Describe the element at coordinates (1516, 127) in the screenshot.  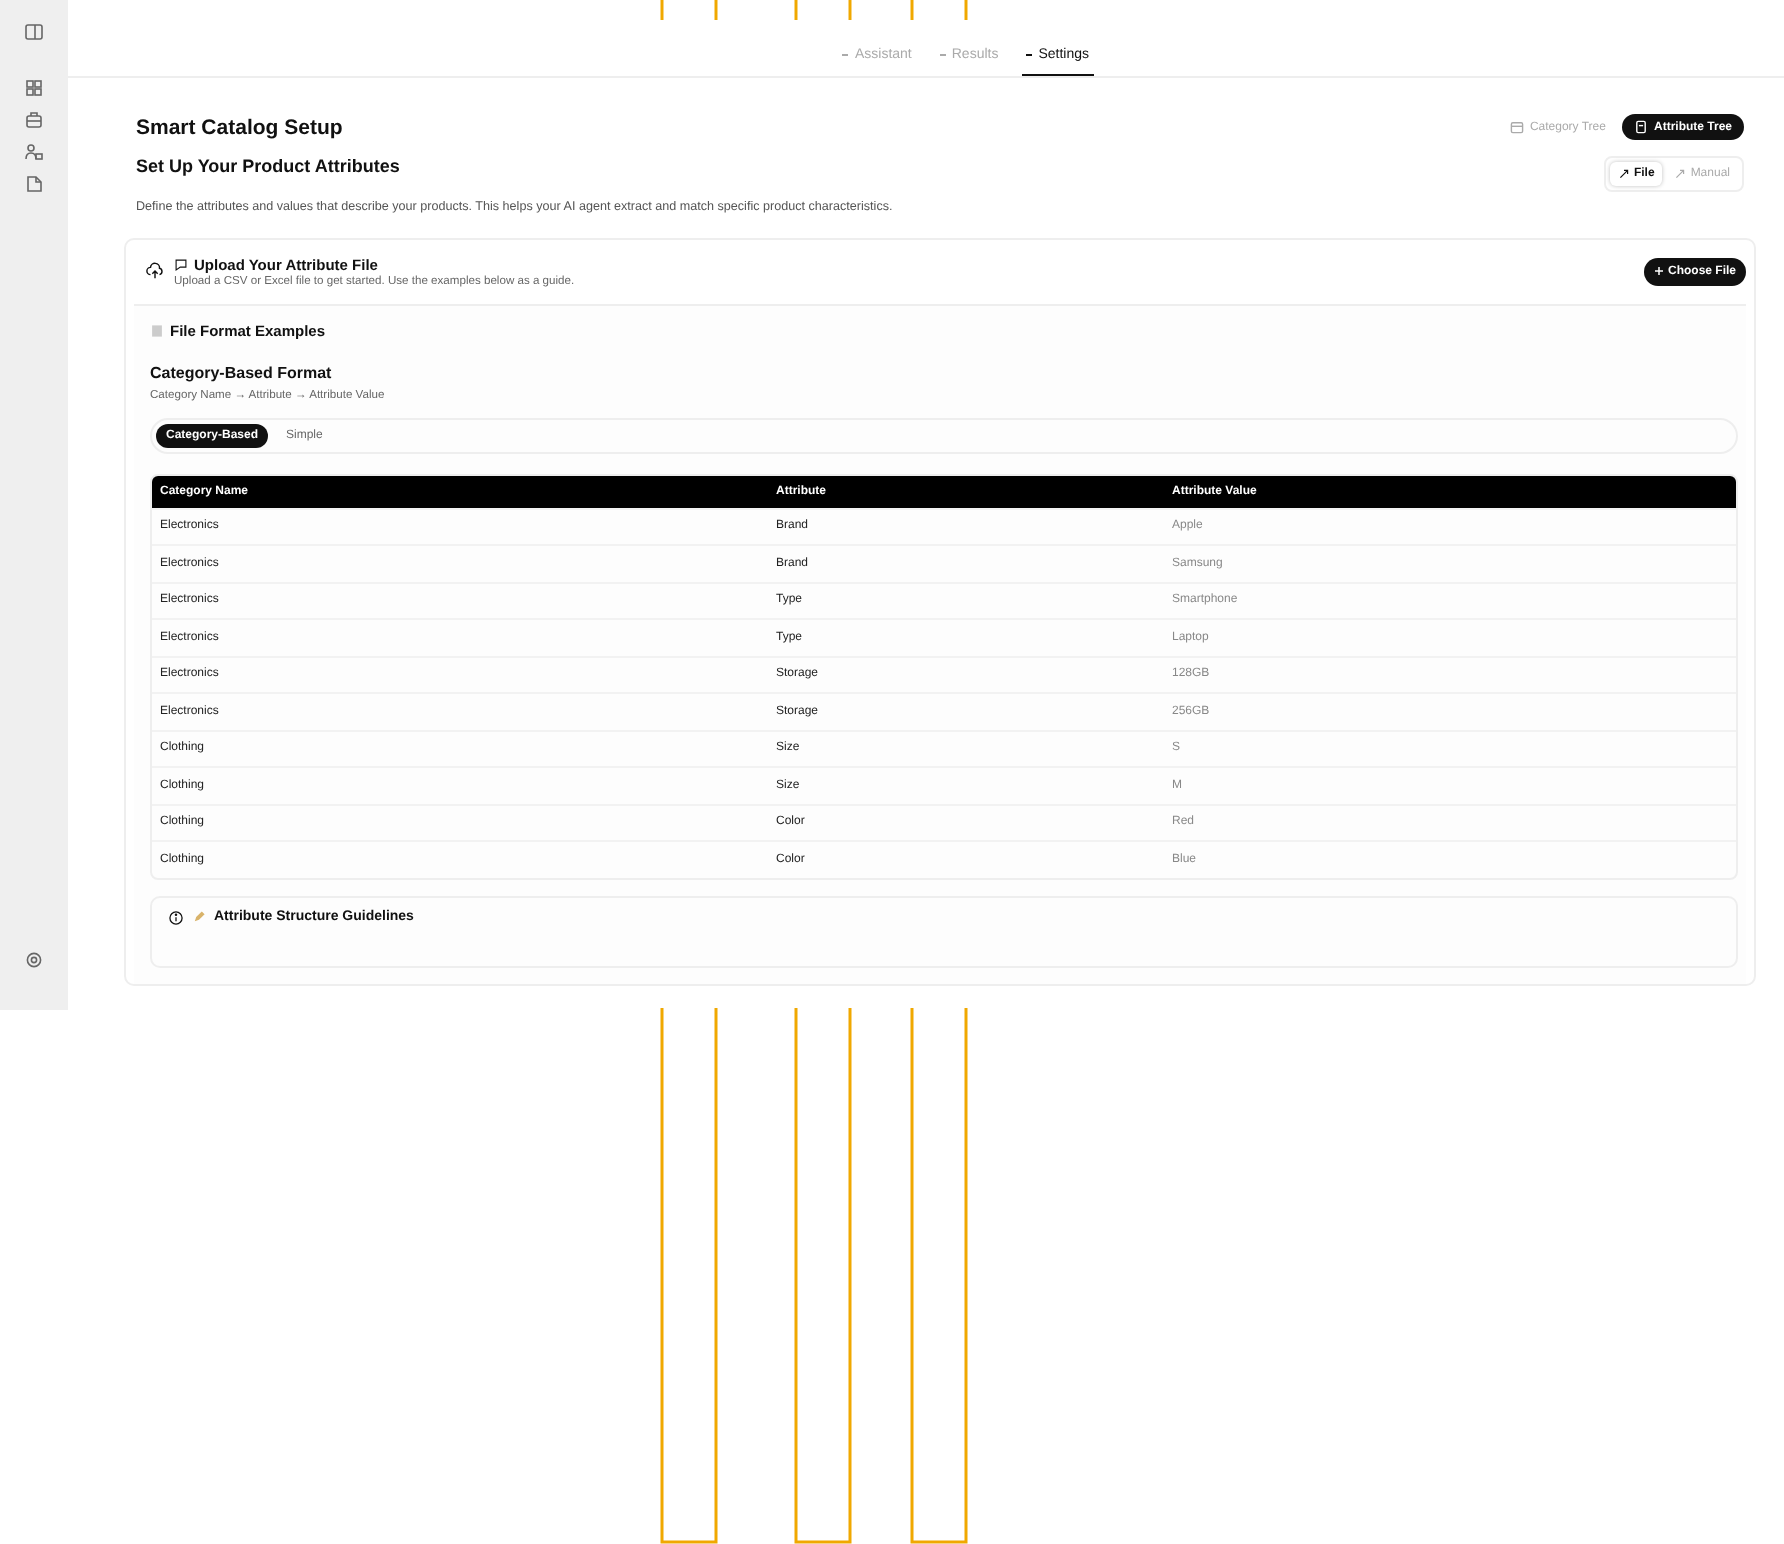
I see `calendar-icon` at that location.